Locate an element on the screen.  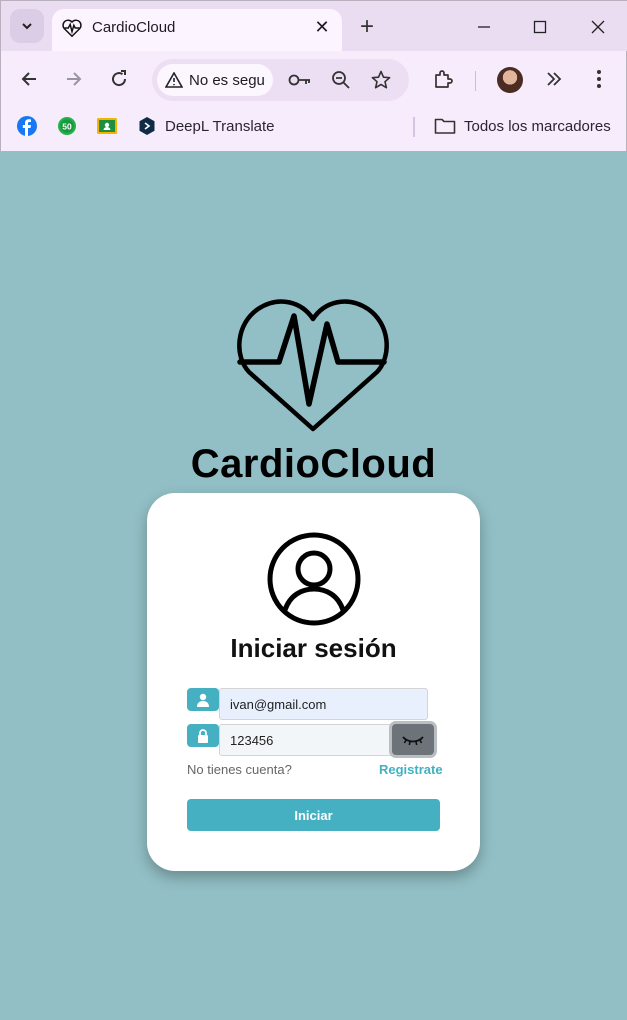
forward-button is located at coordinates (74, 79).